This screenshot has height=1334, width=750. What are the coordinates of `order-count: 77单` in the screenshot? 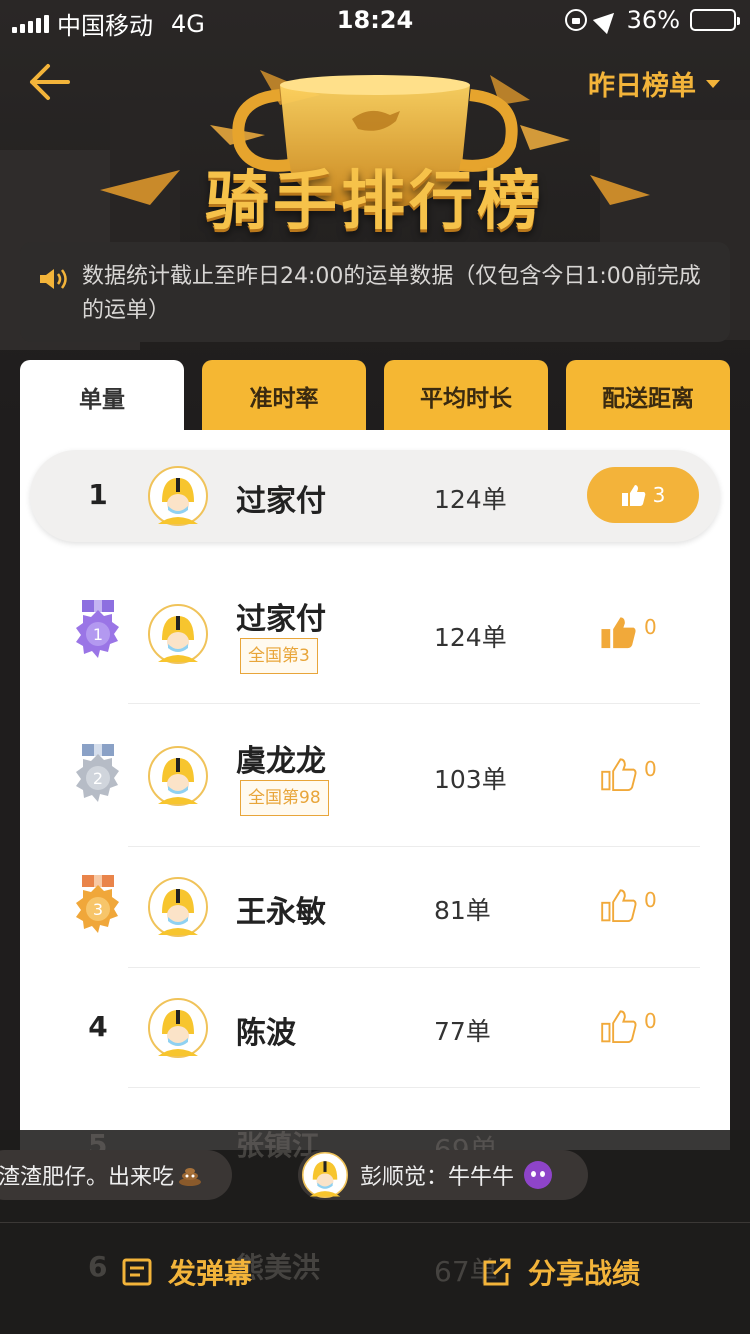 It's located at (462, 1031).